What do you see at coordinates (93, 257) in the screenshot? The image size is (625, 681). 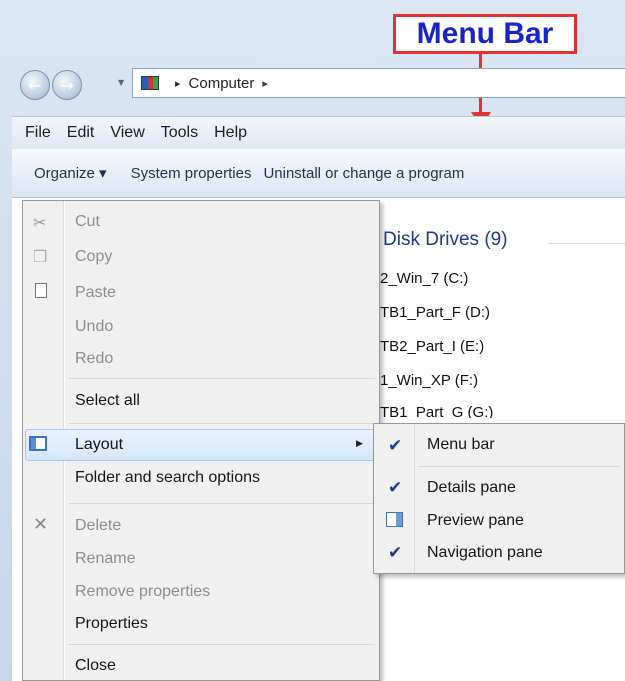 I see `menu-item-copy: Copy` at bounding box center [93, 257].